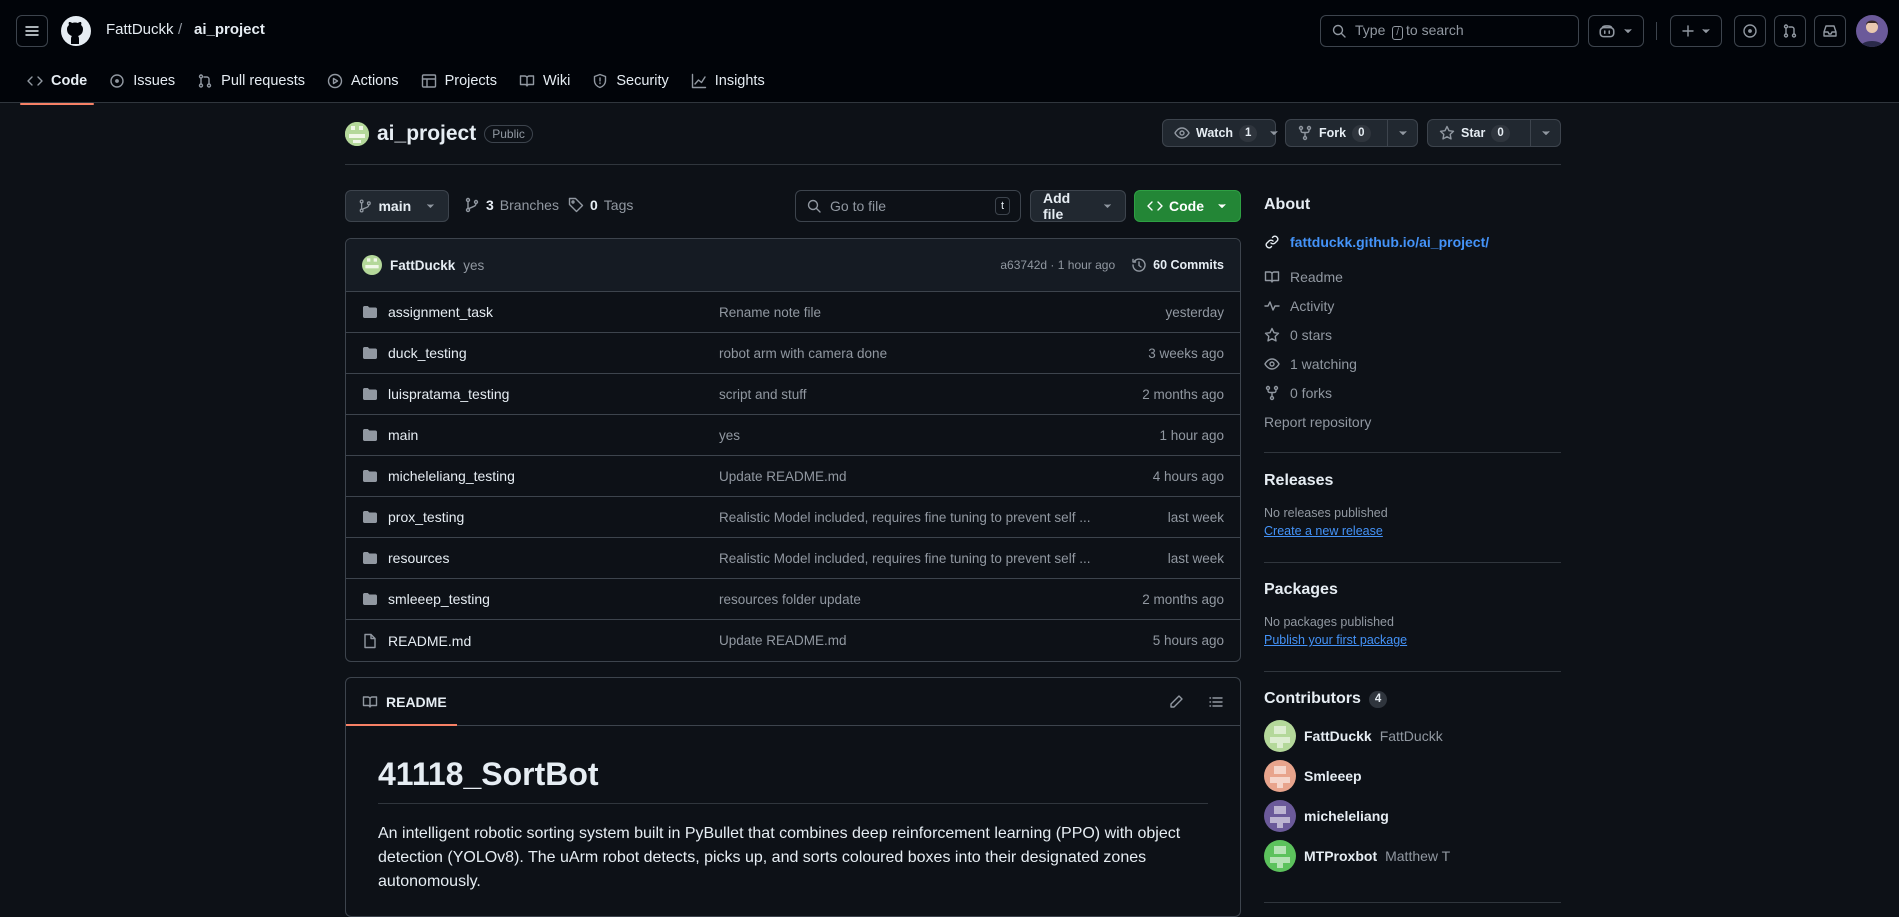  Describe the element at coordinates (229, 29) in the screenshot. I see `breadcrumb-repo: ai_project` at that location.